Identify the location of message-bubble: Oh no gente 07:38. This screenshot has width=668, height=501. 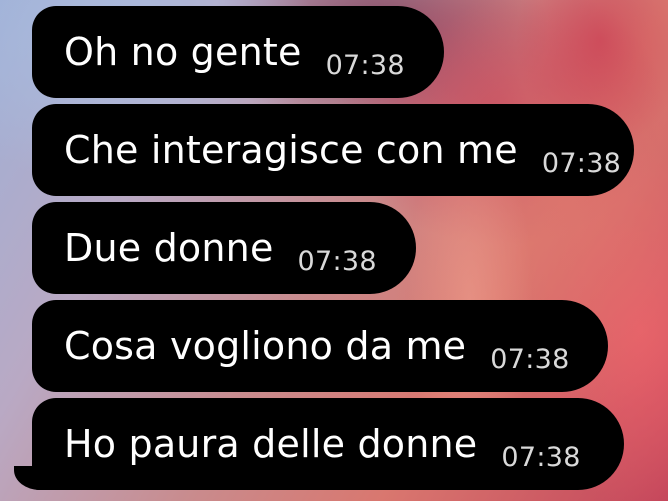
(238, 52).